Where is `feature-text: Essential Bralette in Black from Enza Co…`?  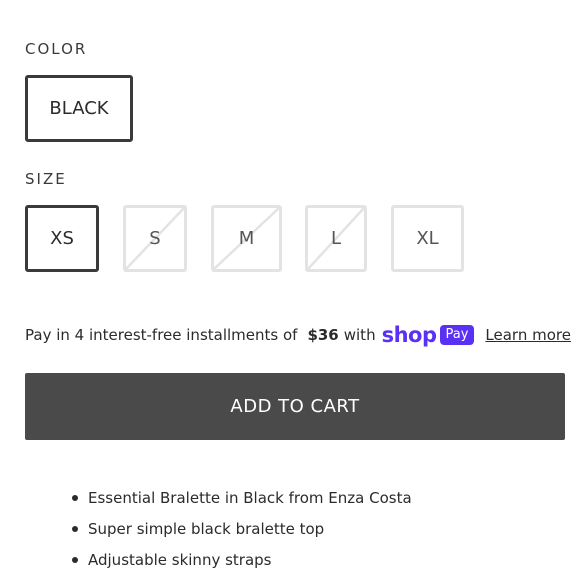 feature-text: Essential Bralette in Black from Enza Co… is located at coordinates (250, 498).